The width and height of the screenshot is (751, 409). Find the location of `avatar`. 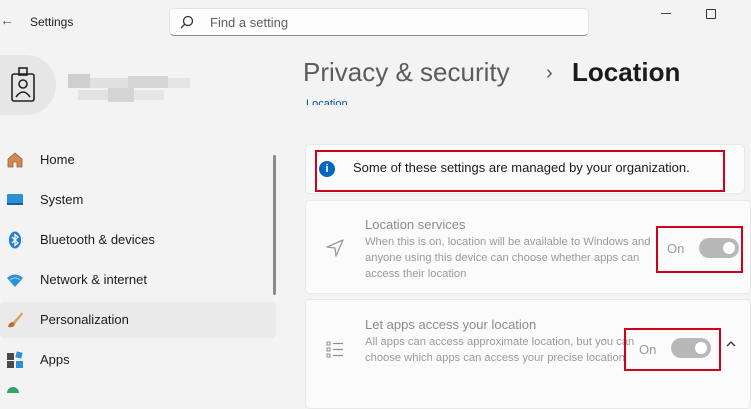

avatar is located at coordinates (28, 85).